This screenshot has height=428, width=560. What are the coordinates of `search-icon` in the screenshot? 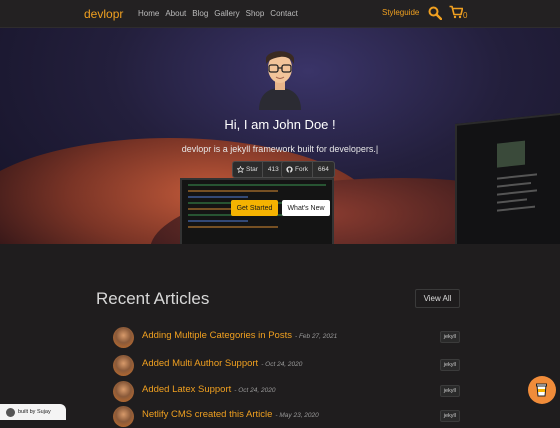 It's located at (435, 13).